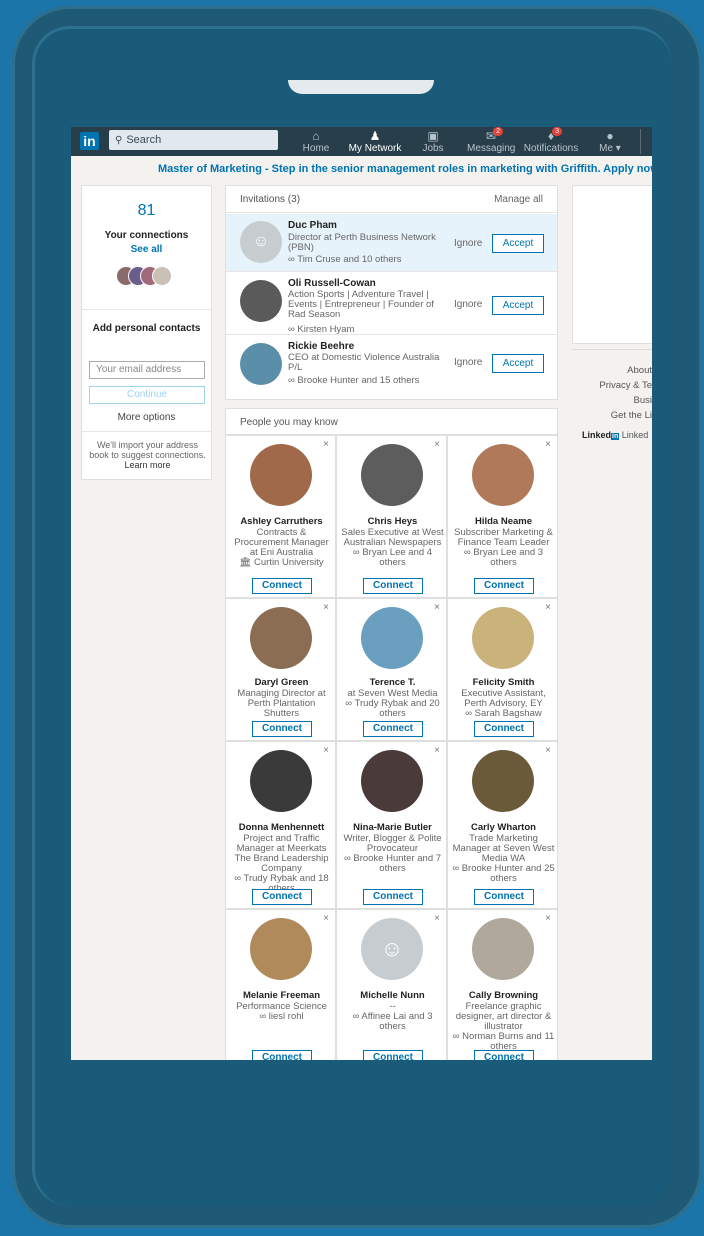 The width and height of the screenshot is (704, 1236). Describe the element at coordinates (281, 521) in the screenshot. I see `person-name: Ashley Carruthers` at that location.